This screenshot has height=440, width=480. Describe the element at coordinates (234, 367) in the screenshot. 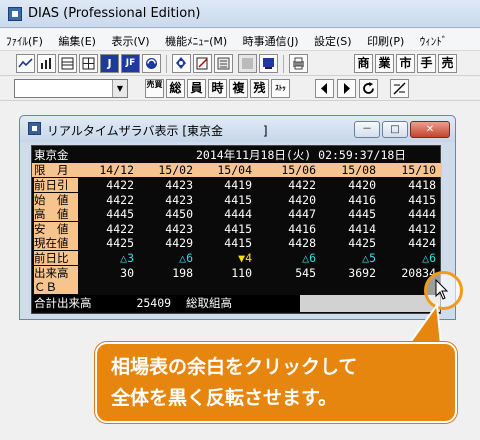

I see `callout-line-1: 相場表の余白をクリックして` at that location.